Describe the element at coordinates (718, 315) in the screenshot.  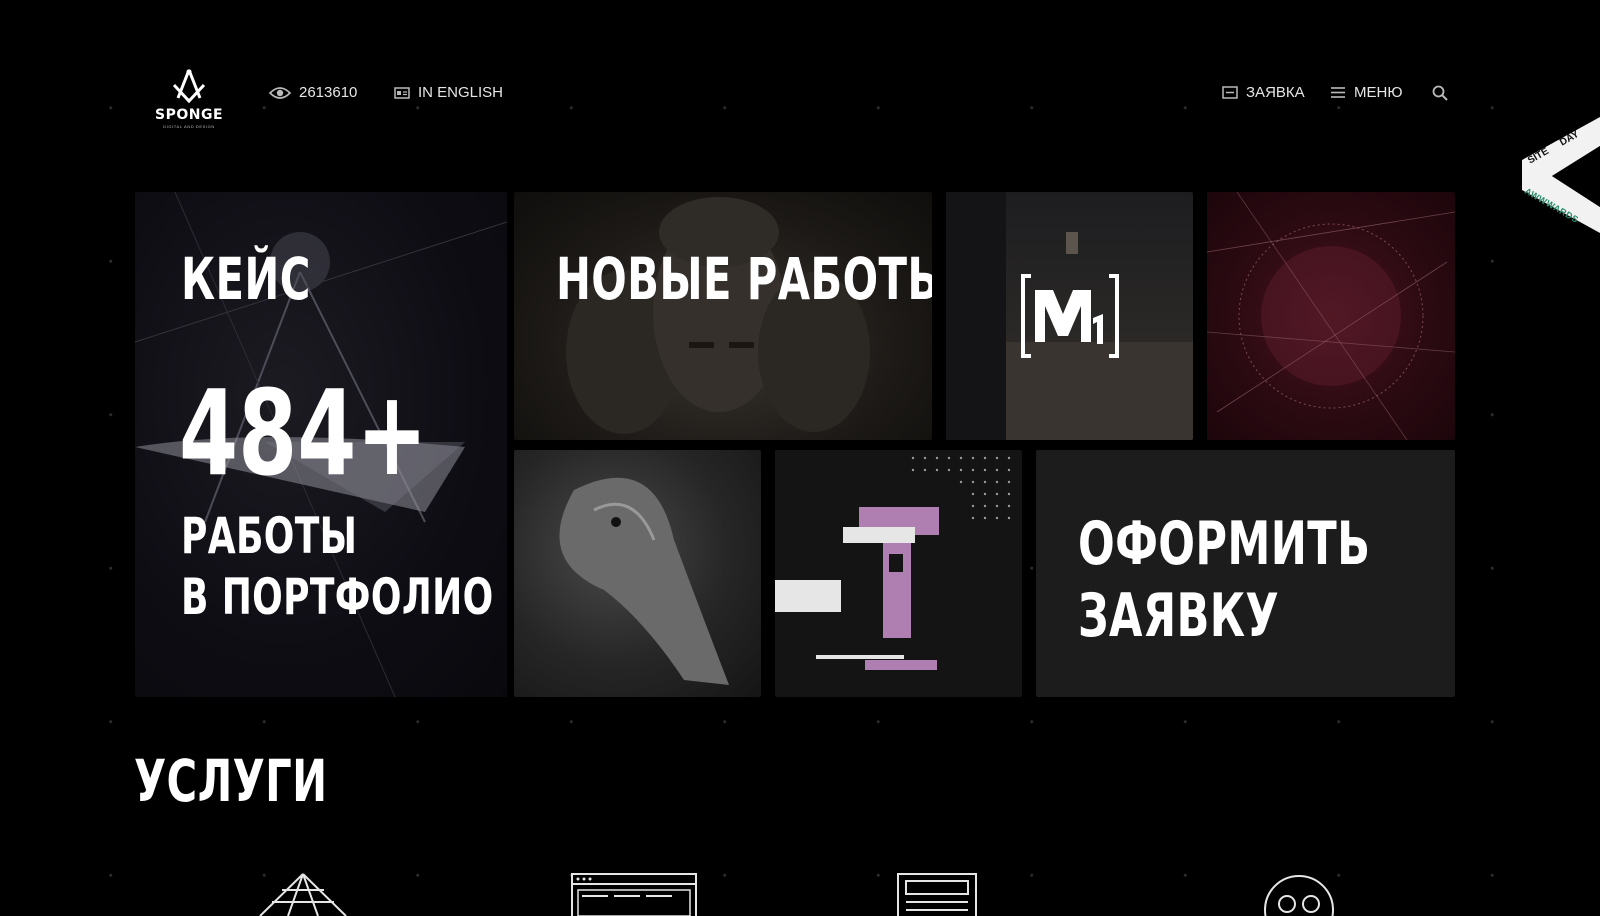
I see `heads-sculpture-graphic` at that location.